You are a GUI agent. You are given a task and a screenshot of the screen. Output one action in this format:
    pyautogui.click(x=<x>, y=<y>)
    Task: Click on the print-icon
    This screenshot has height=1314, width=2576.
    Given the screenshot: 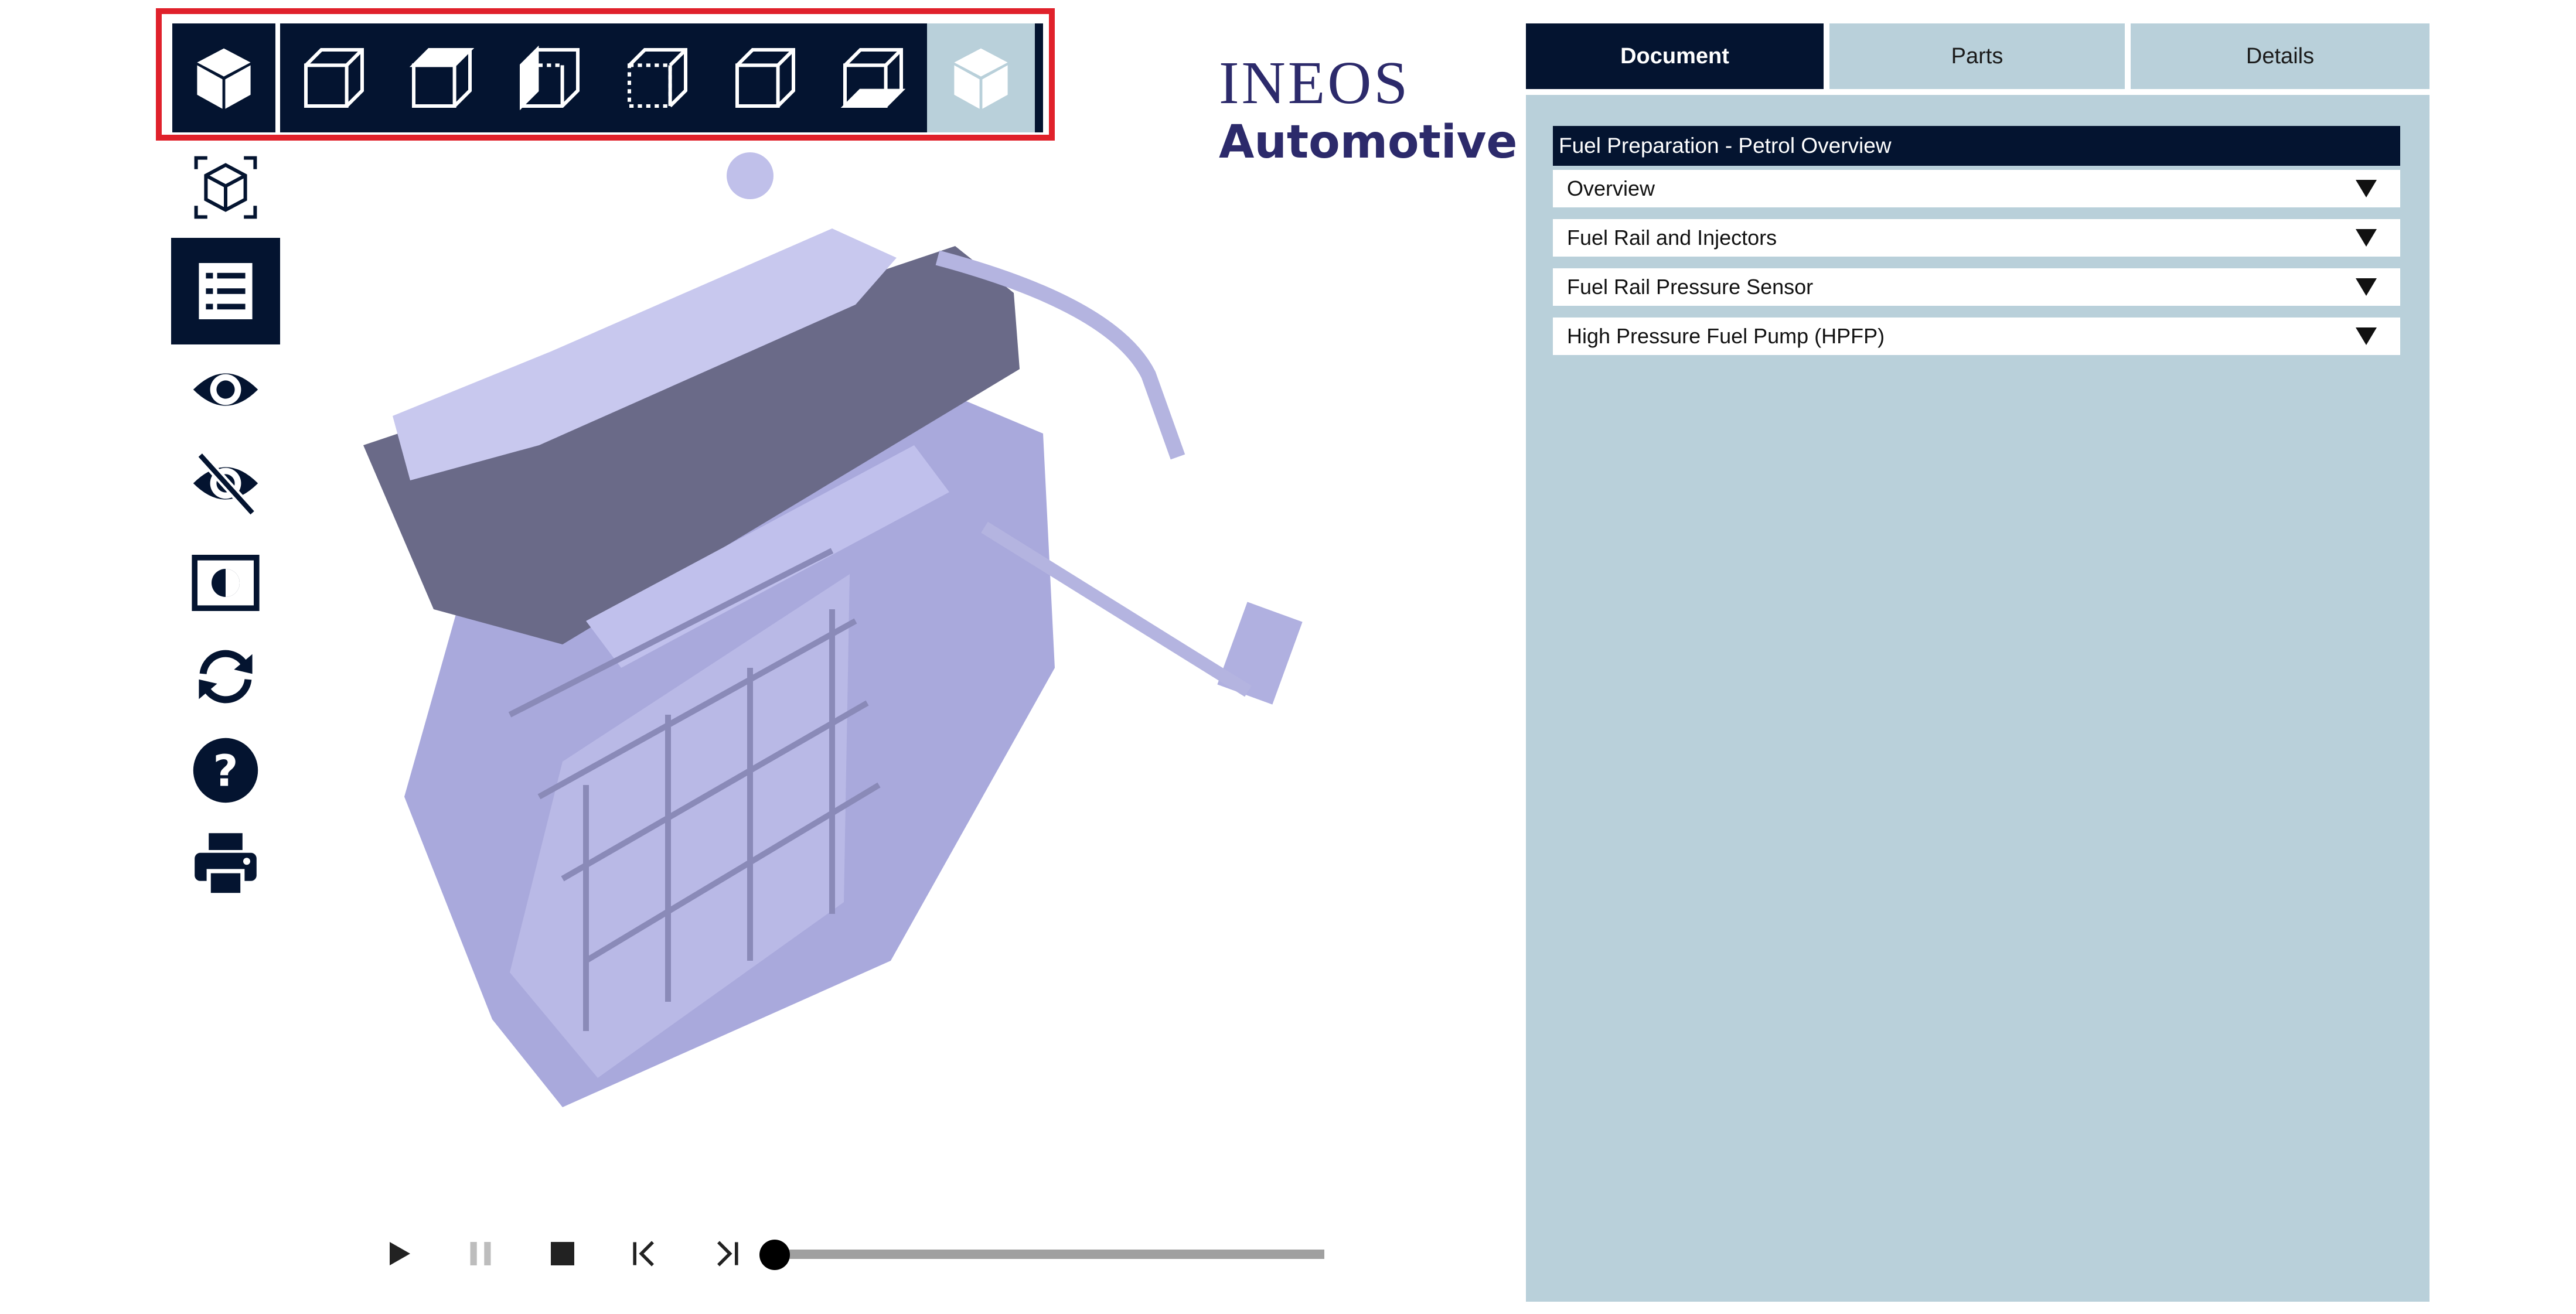 What is the action you would take?
    pyautogui.click(x=226, y=865)
    